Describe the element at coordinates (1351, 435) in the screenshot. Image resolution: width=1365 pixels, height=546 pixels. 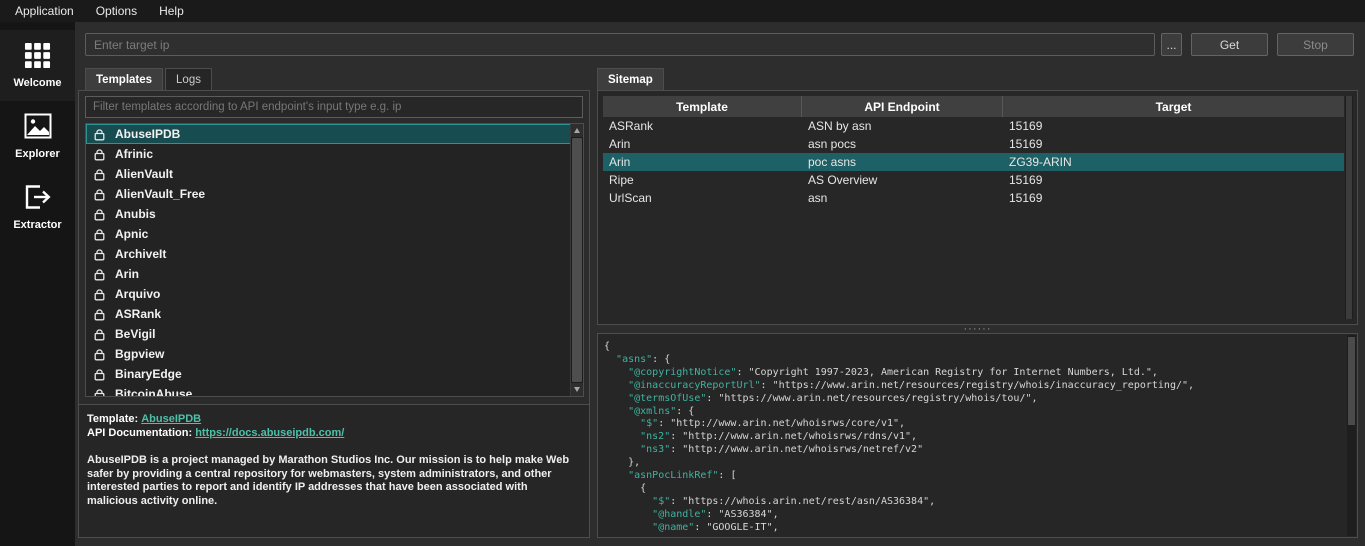
I see `json-scrollbar` at that location.